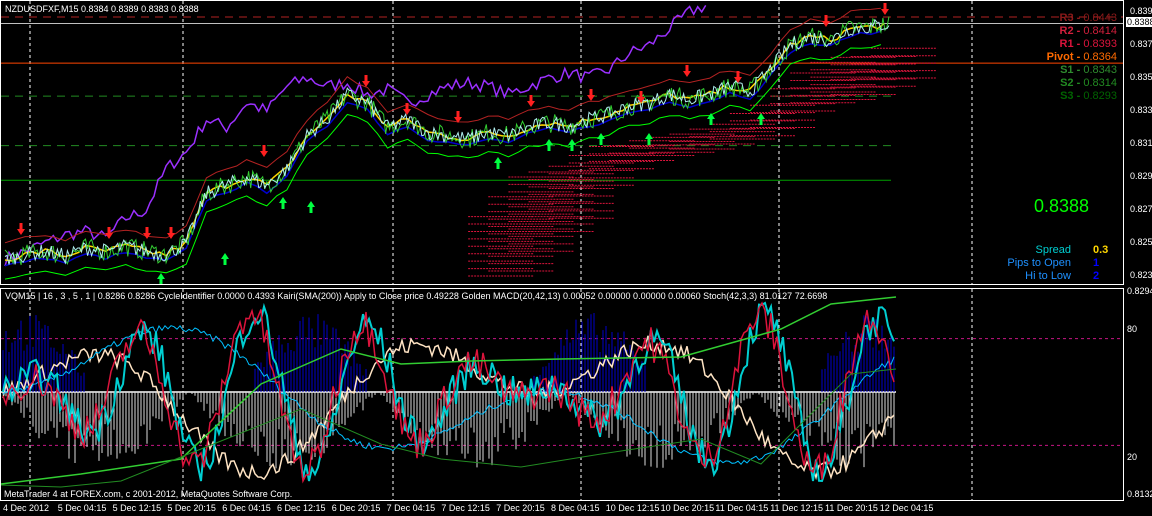 This screenshot has height=516, width=1152. I want to click on price-axis-label: 0.8355, so click(1141, 77).